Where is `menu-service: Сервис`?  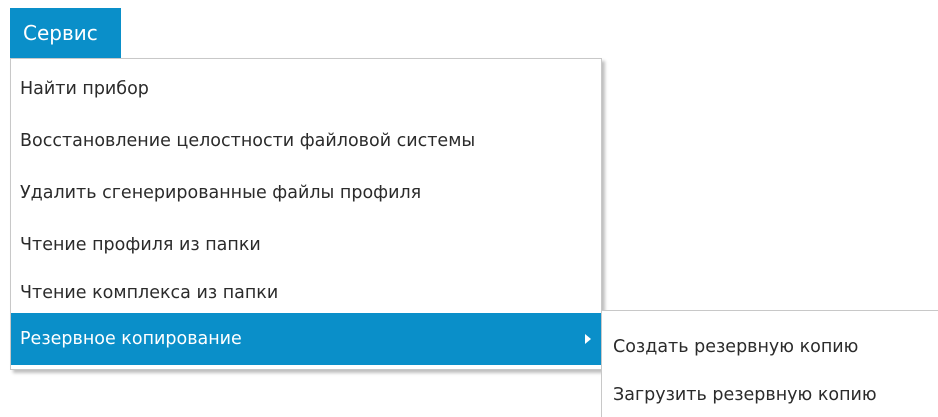 menu-service: Сервис is located at coordinates (65, 33).